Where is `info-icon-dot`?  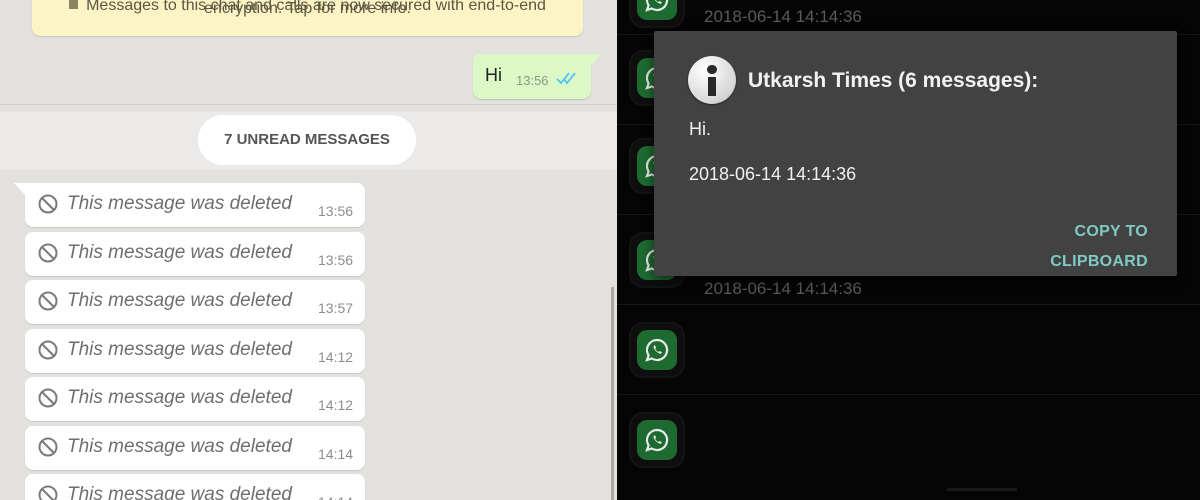 info-icon-dot is located at coordinates (712, 69).